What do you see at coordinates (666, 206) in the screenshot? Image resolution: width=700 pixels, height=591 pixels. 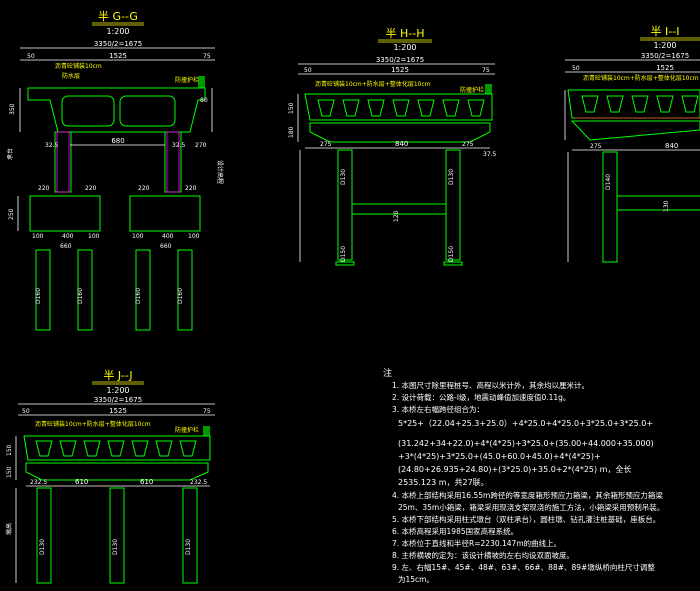 I see `ii-beam: 130` at bounding box center [666, 206].